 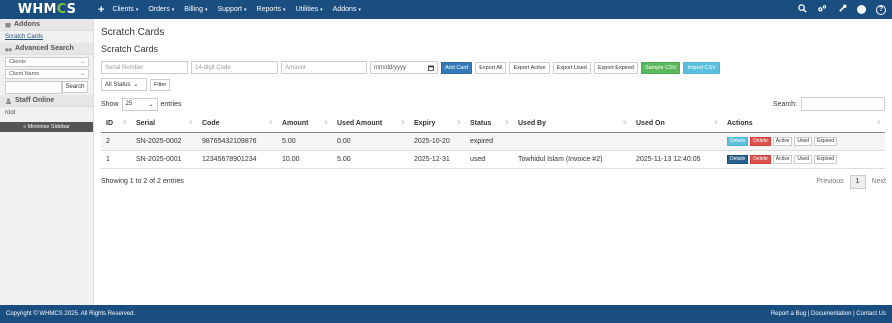 What do you see at coordinates (304, 141) in the screenshot?
I see `cell-amount: 5.00` at bounding box center [304, 141].